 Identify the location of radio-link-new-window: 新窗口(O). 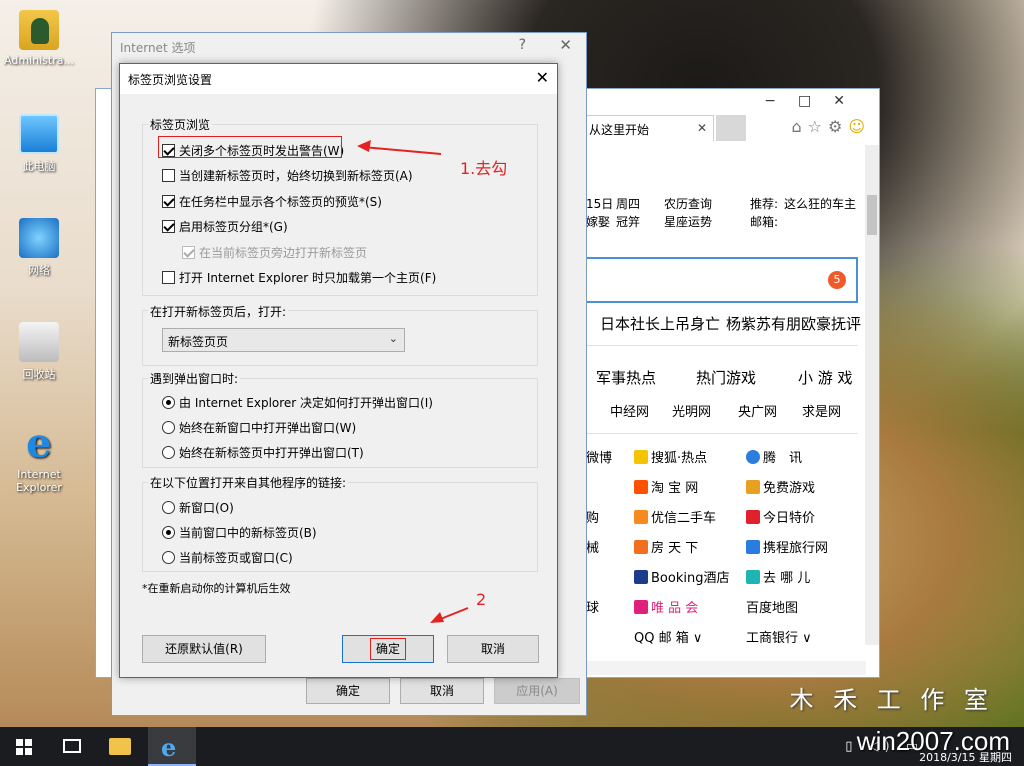
(198, 507).